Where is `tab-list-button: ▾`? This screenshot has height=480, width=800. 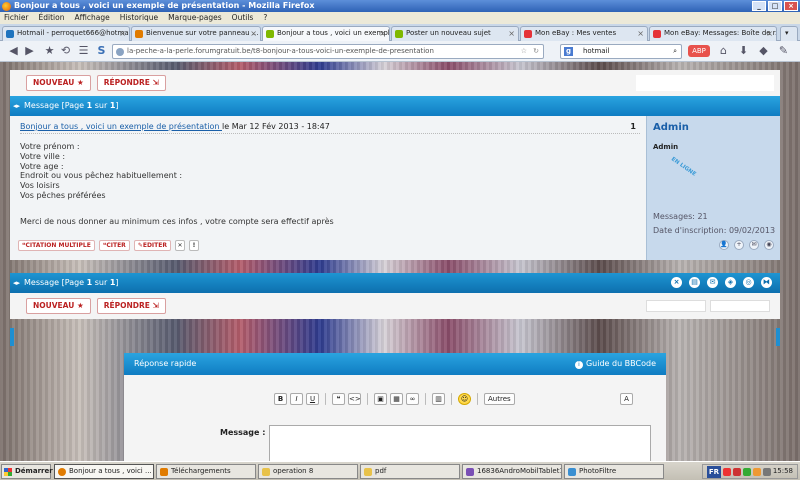
tab-list-button: ▾ is located at coordinates (789, 33).